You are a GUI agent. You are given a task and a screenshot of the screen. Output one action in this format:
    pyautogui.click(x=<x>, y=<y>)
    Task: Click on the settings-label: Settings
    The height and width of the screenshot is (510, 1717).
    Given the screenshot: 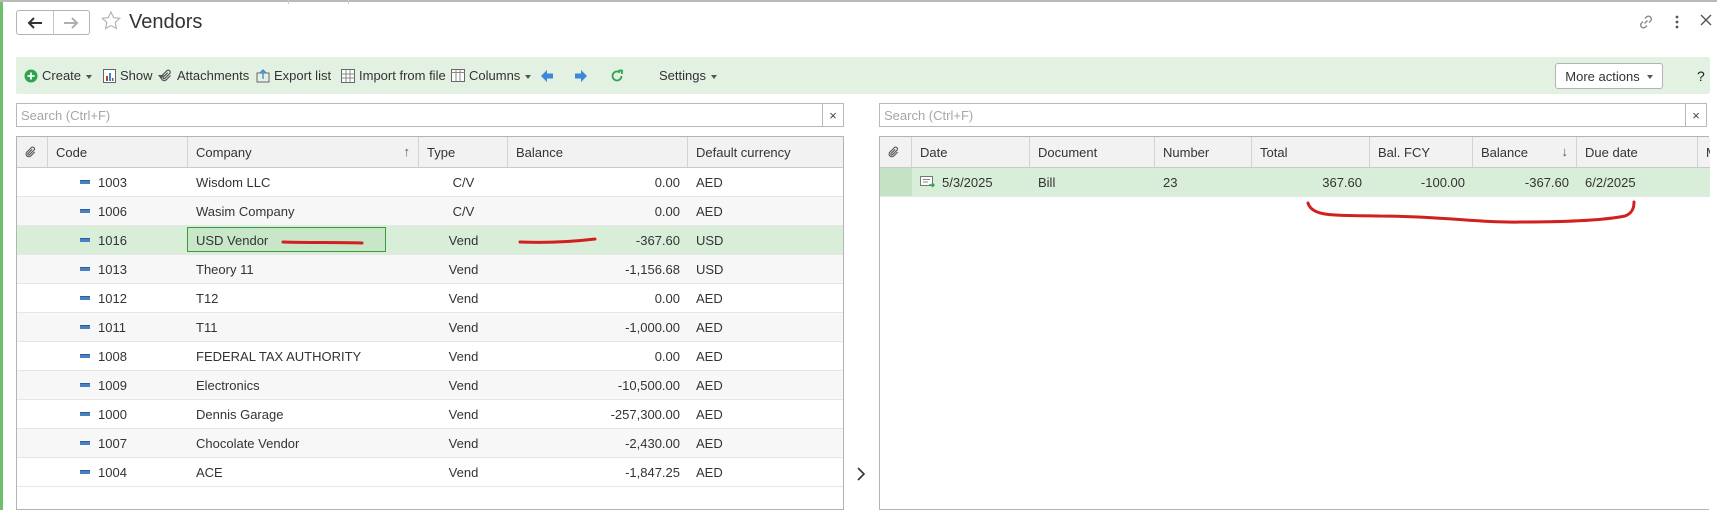 What is the action you would take?
    pyautogui.click(x=682, y=75)
    